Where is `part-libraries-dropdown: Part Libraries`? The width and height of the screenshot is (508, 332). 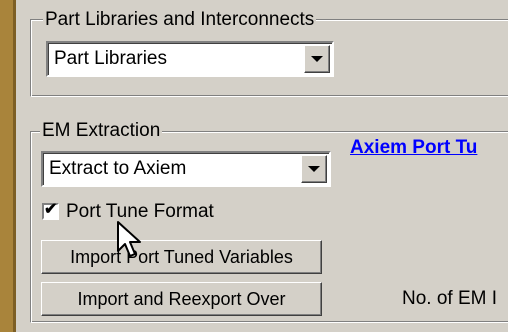 part-libraries-dropdown: Part Libraries is located at coordinates (190, 59).